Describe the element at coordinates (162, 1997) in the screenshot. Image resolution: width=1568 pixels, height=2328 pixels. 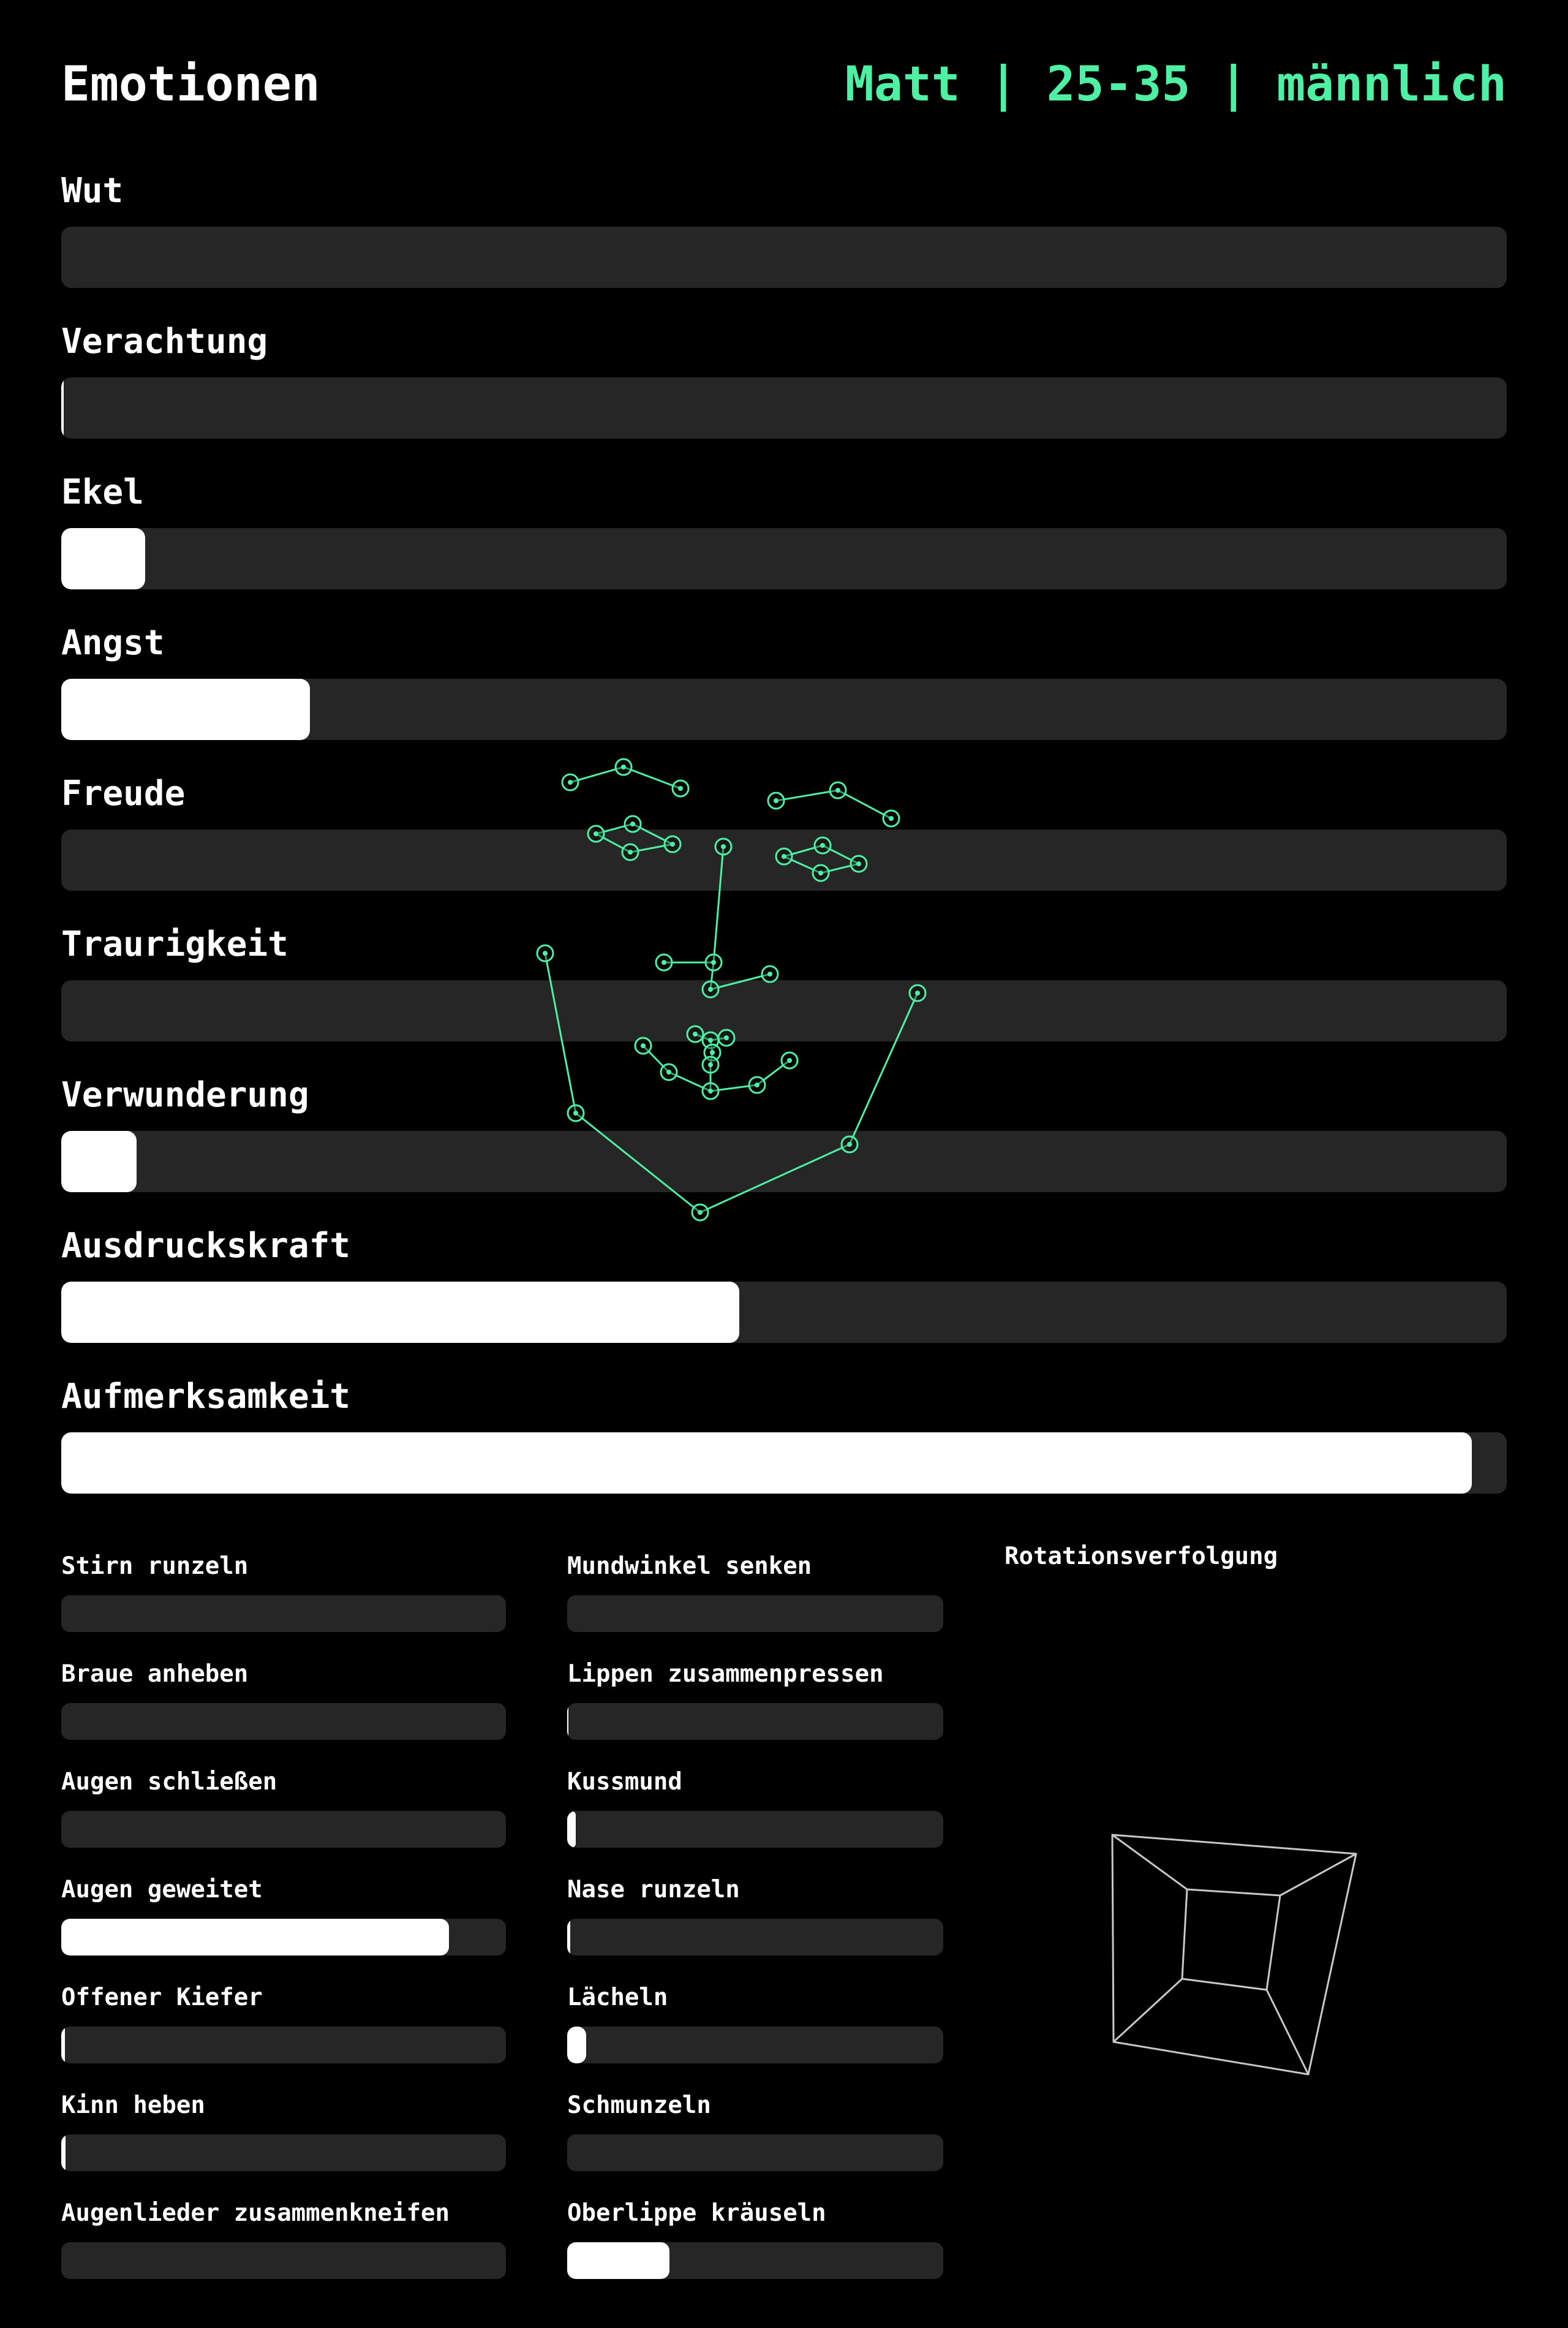
I see `action-unit-label: Offener Kiefer` at that location.